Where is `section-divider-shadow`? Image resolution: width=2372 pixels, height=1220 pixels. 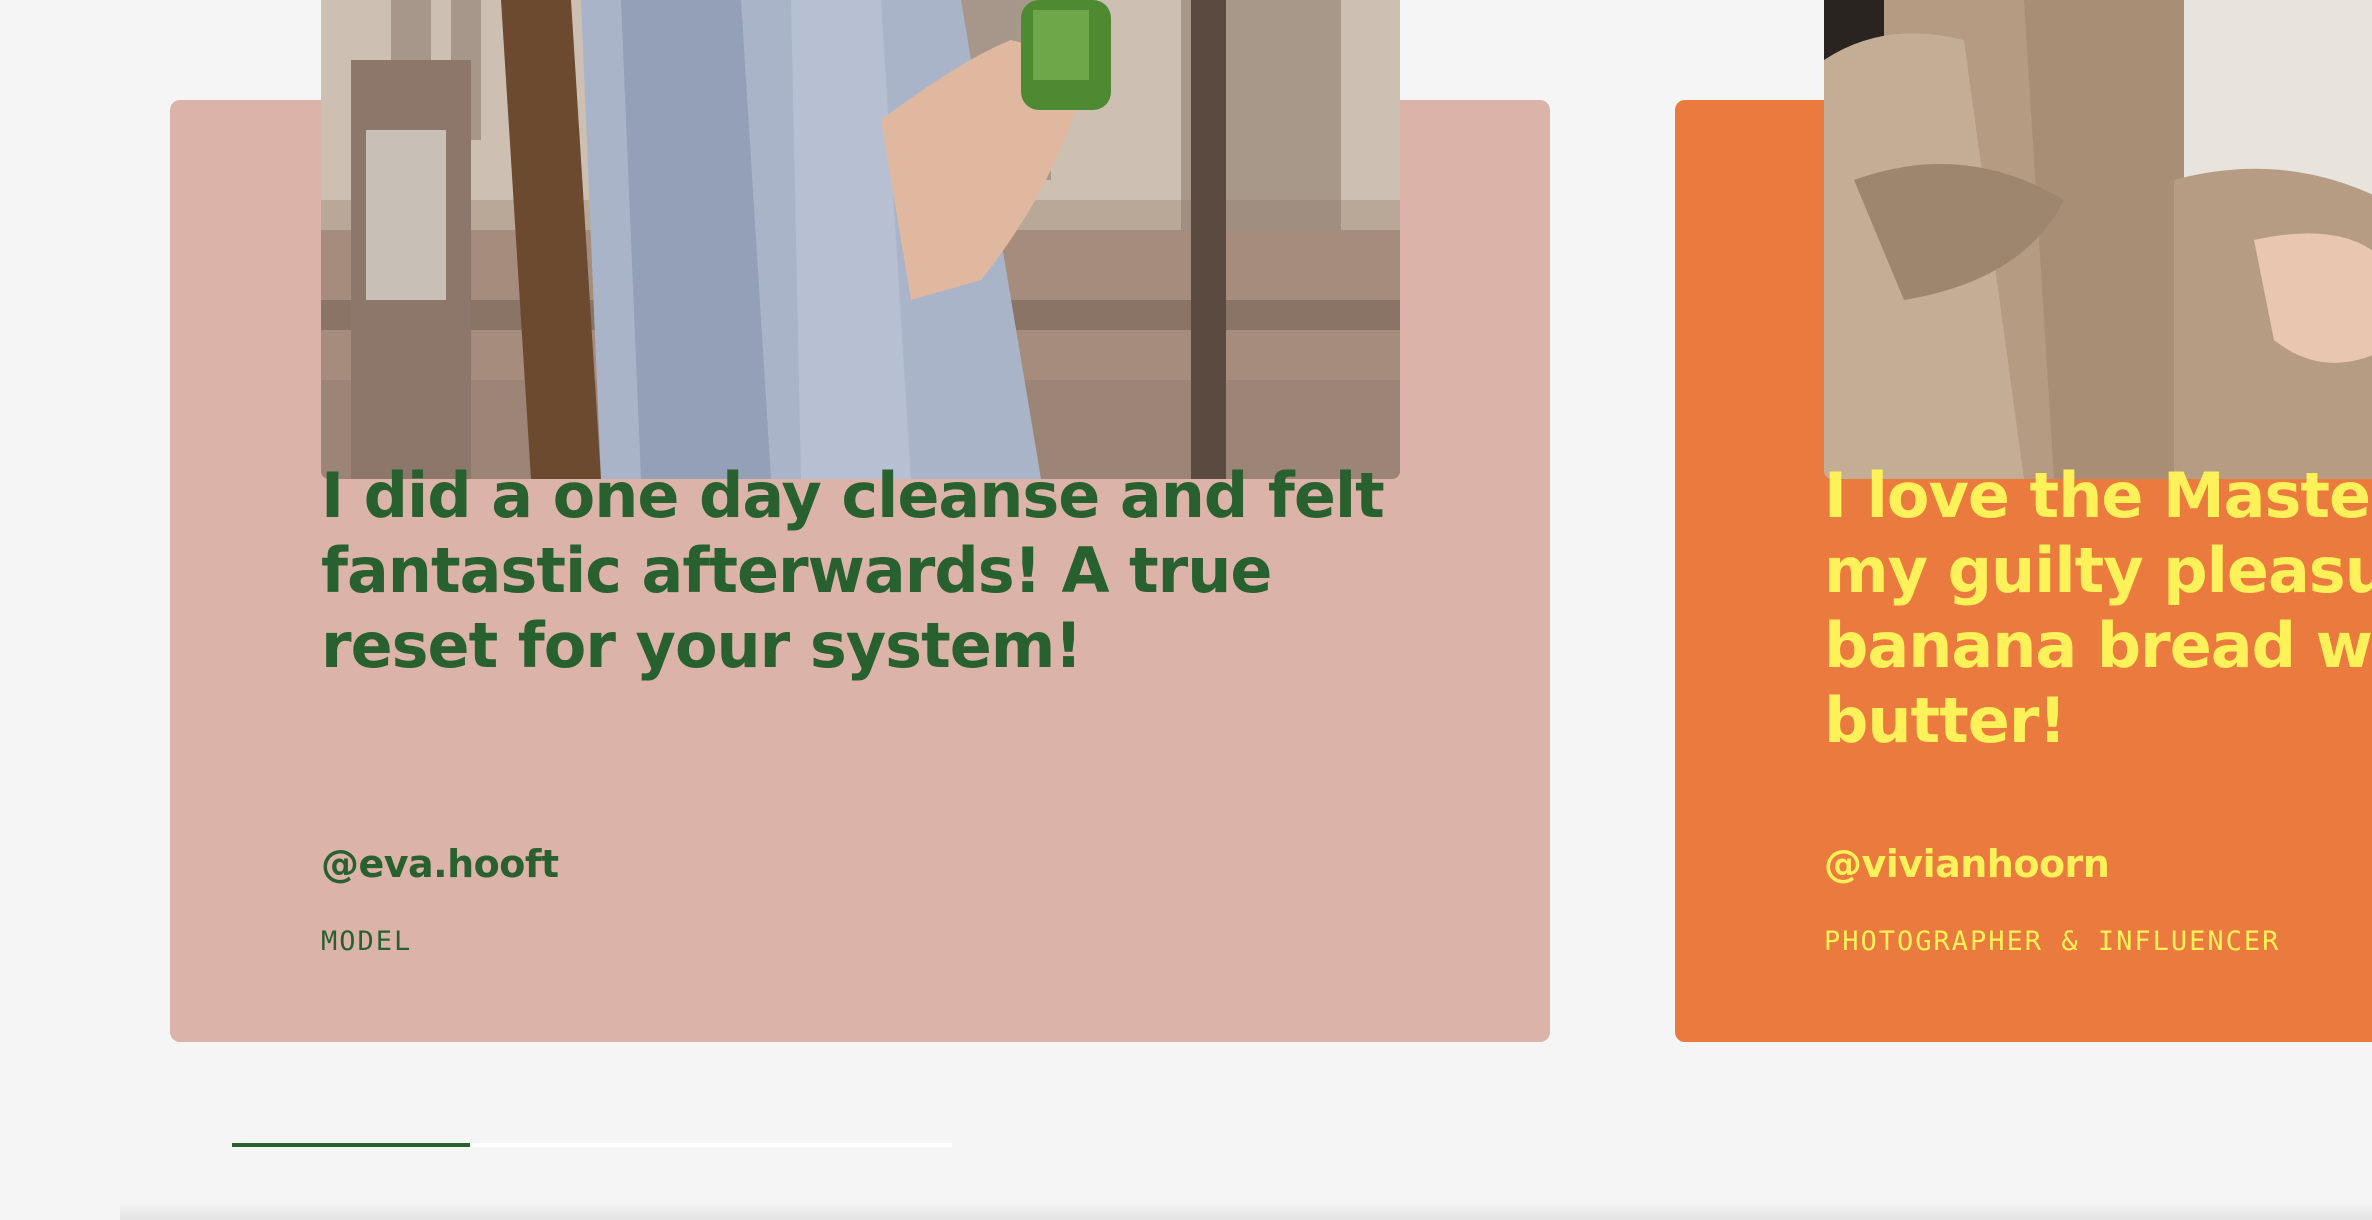 section-divider-shadow is located at coordinates (1246, 1211).